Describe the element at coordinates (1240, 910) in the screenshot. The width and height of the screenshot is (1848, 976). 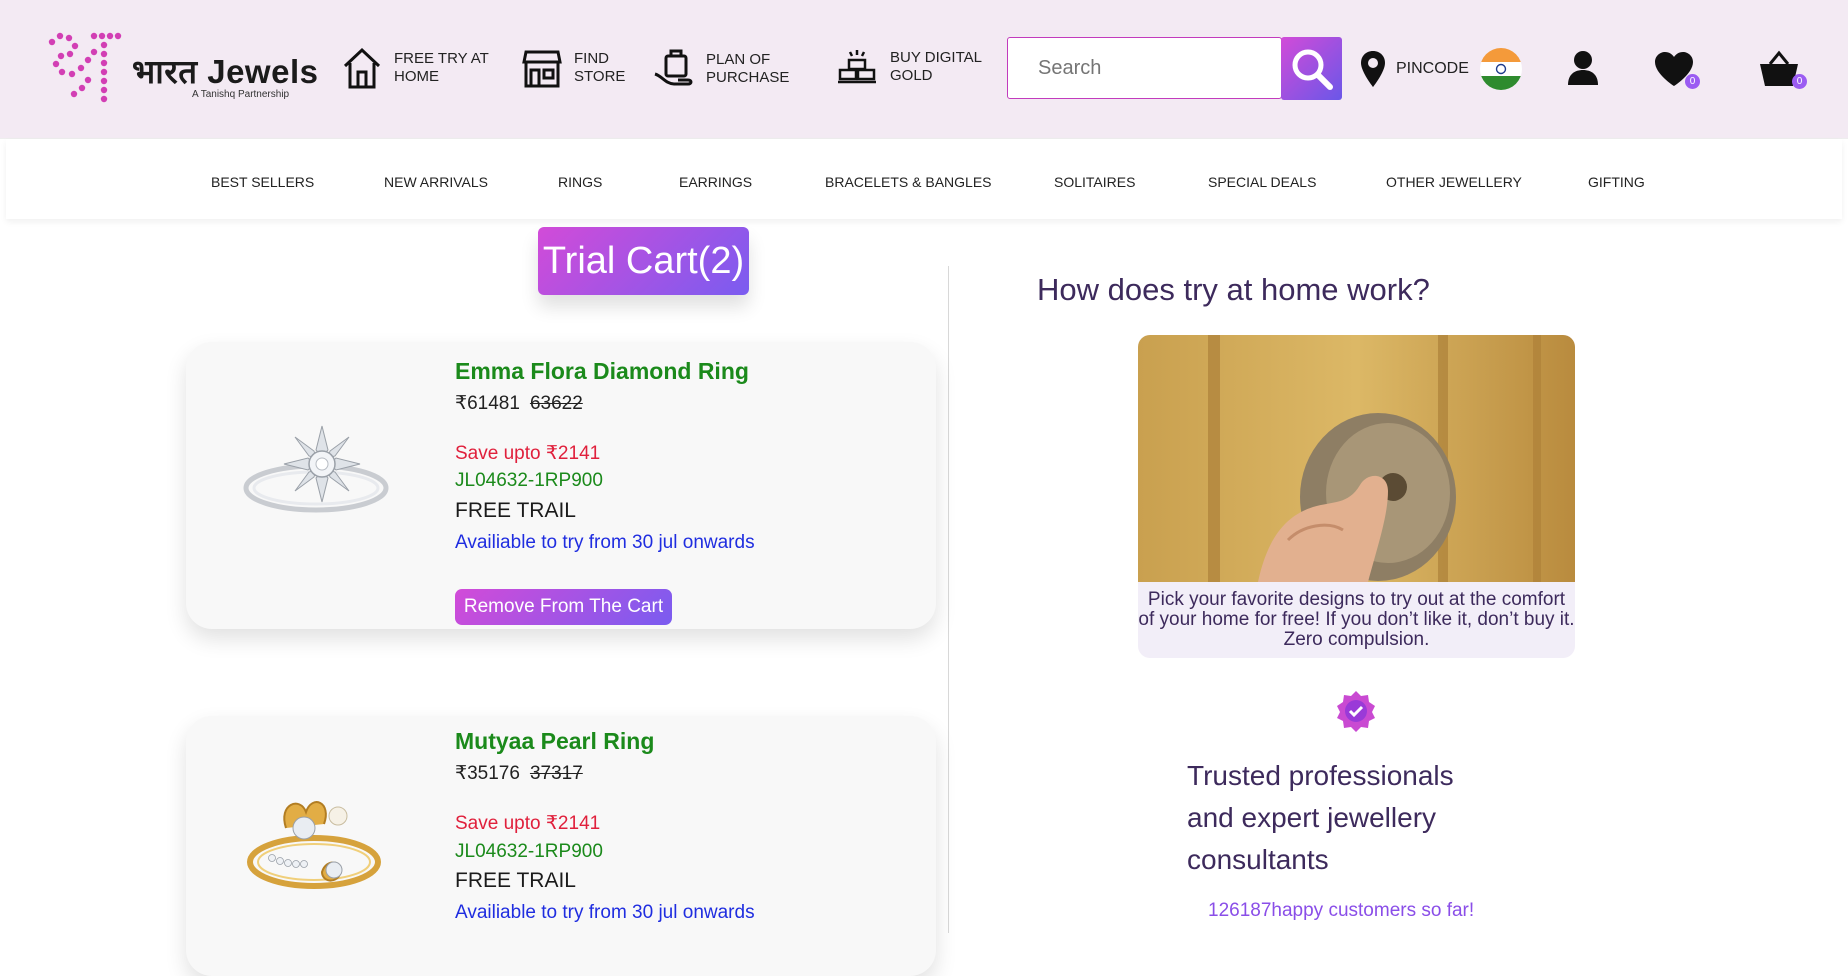
I see `customers-count: 126187` at that location.